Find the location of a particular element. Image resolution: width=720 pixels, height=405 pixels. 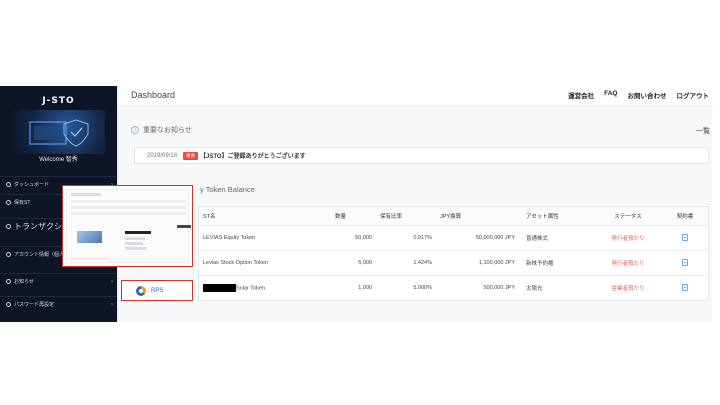

company-link: 運営会社 is located at coordinates (581, 95).